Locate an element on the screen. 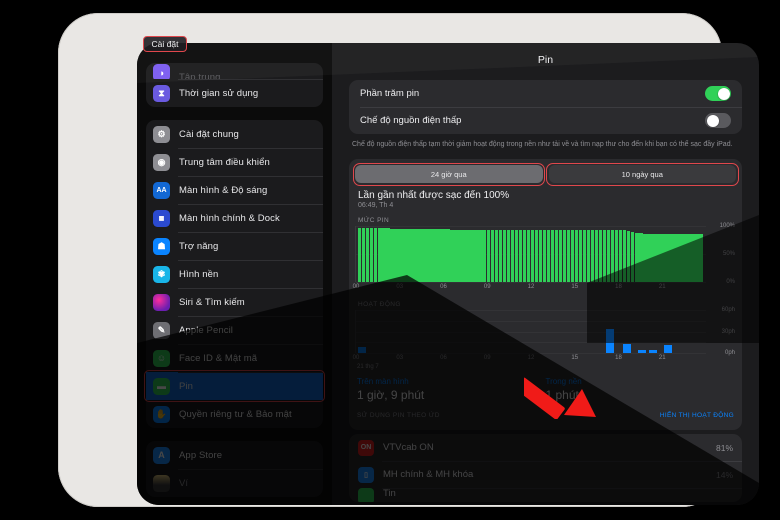  row-label: Phần trăm pin is located at coordinates (390, 93).